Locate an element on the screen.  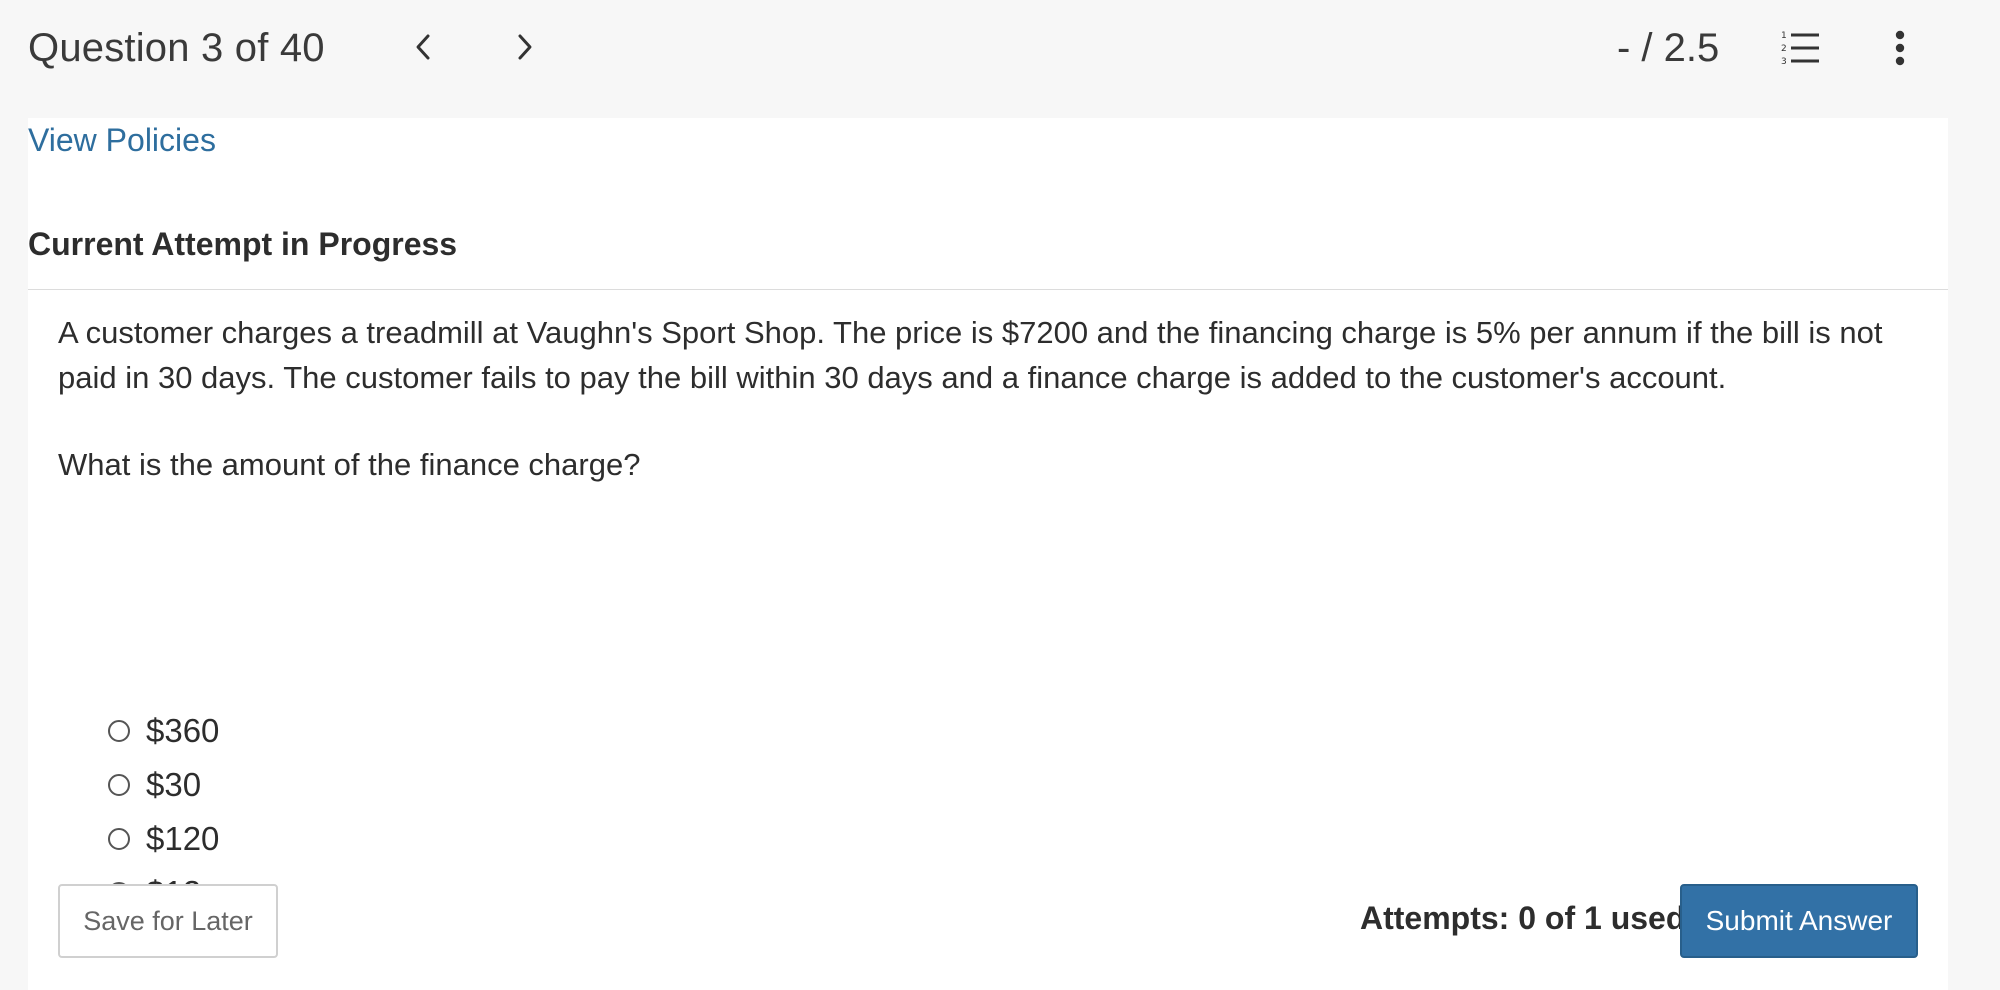
question-header: Question 3 of 40 - / 2.5 1 2 3 is located at coordinates (1000, 59).